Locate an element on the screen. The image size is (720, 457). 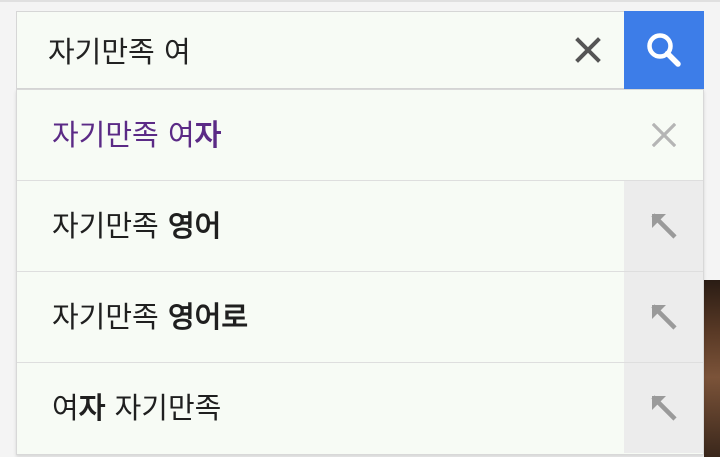
remove-icon is located at coordinates (663, 135).